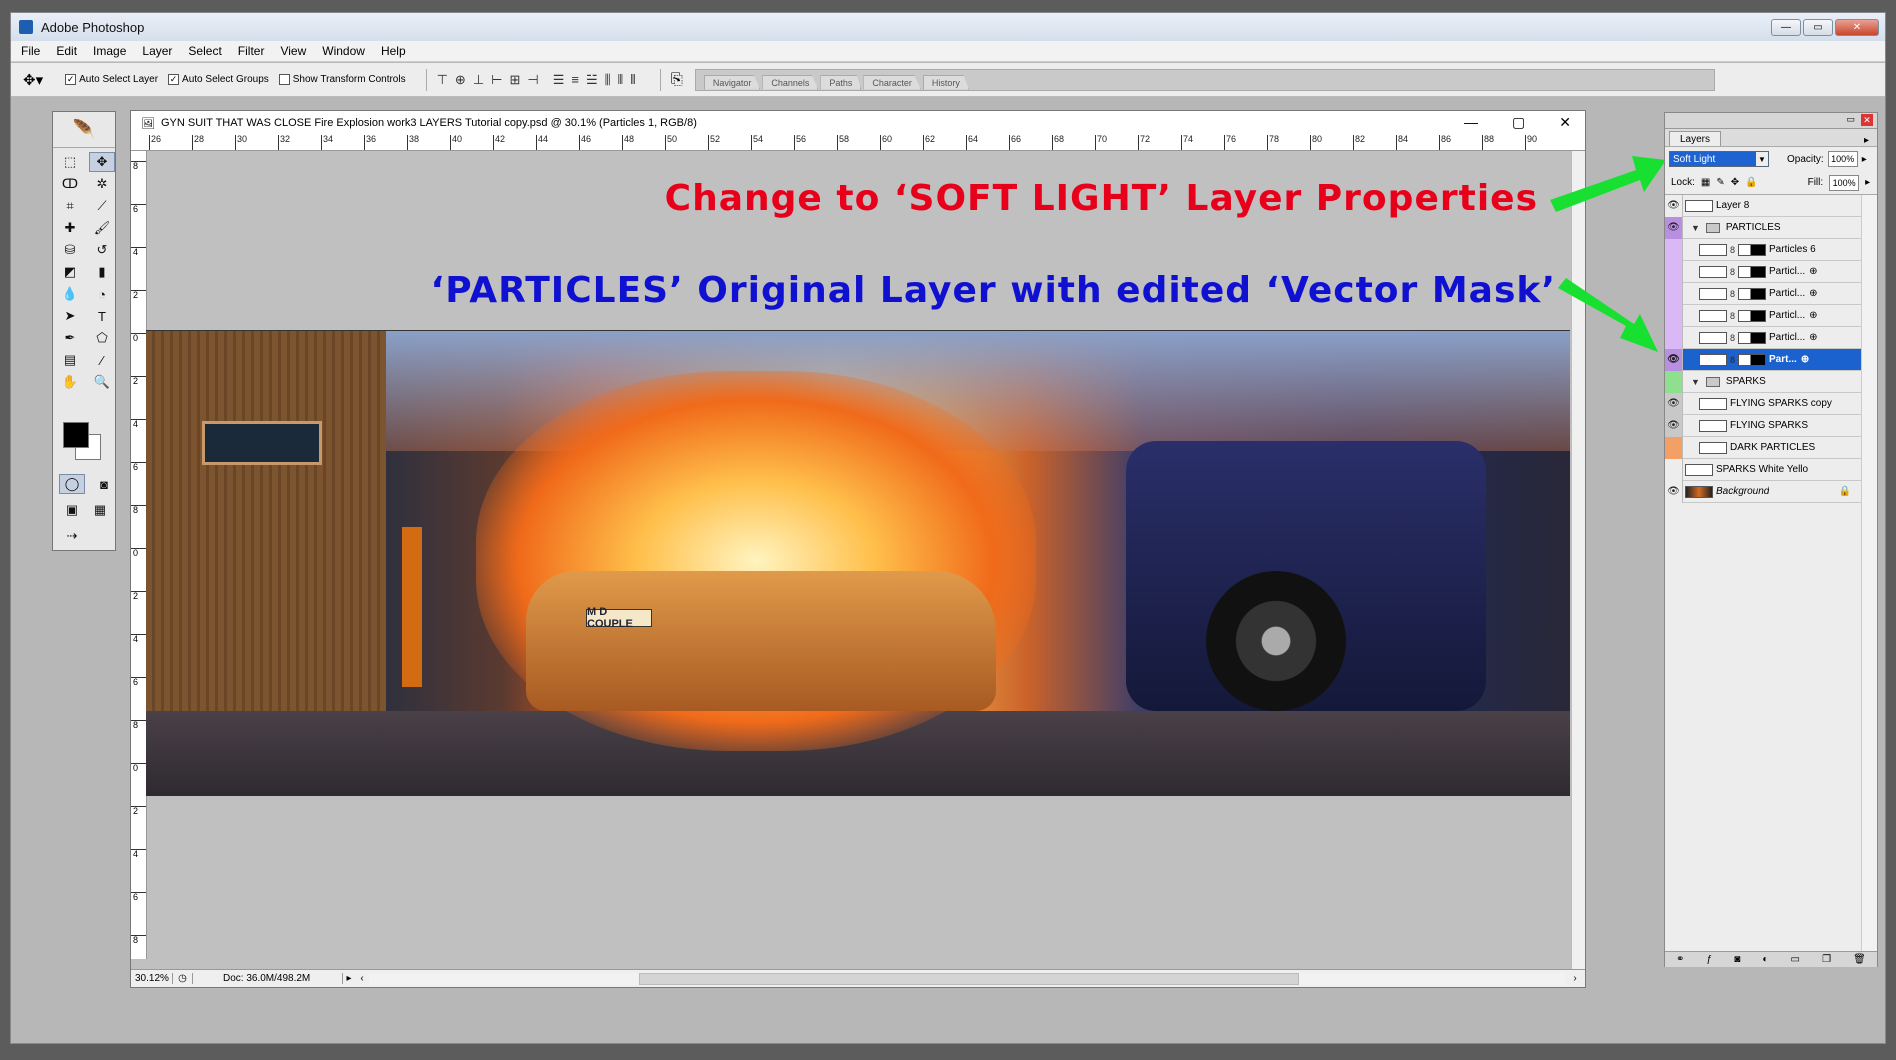 The width and height of the screenshot is (1896, 1060). I want to click on opacity-slider-icon: ▸, so click(1864, 159).